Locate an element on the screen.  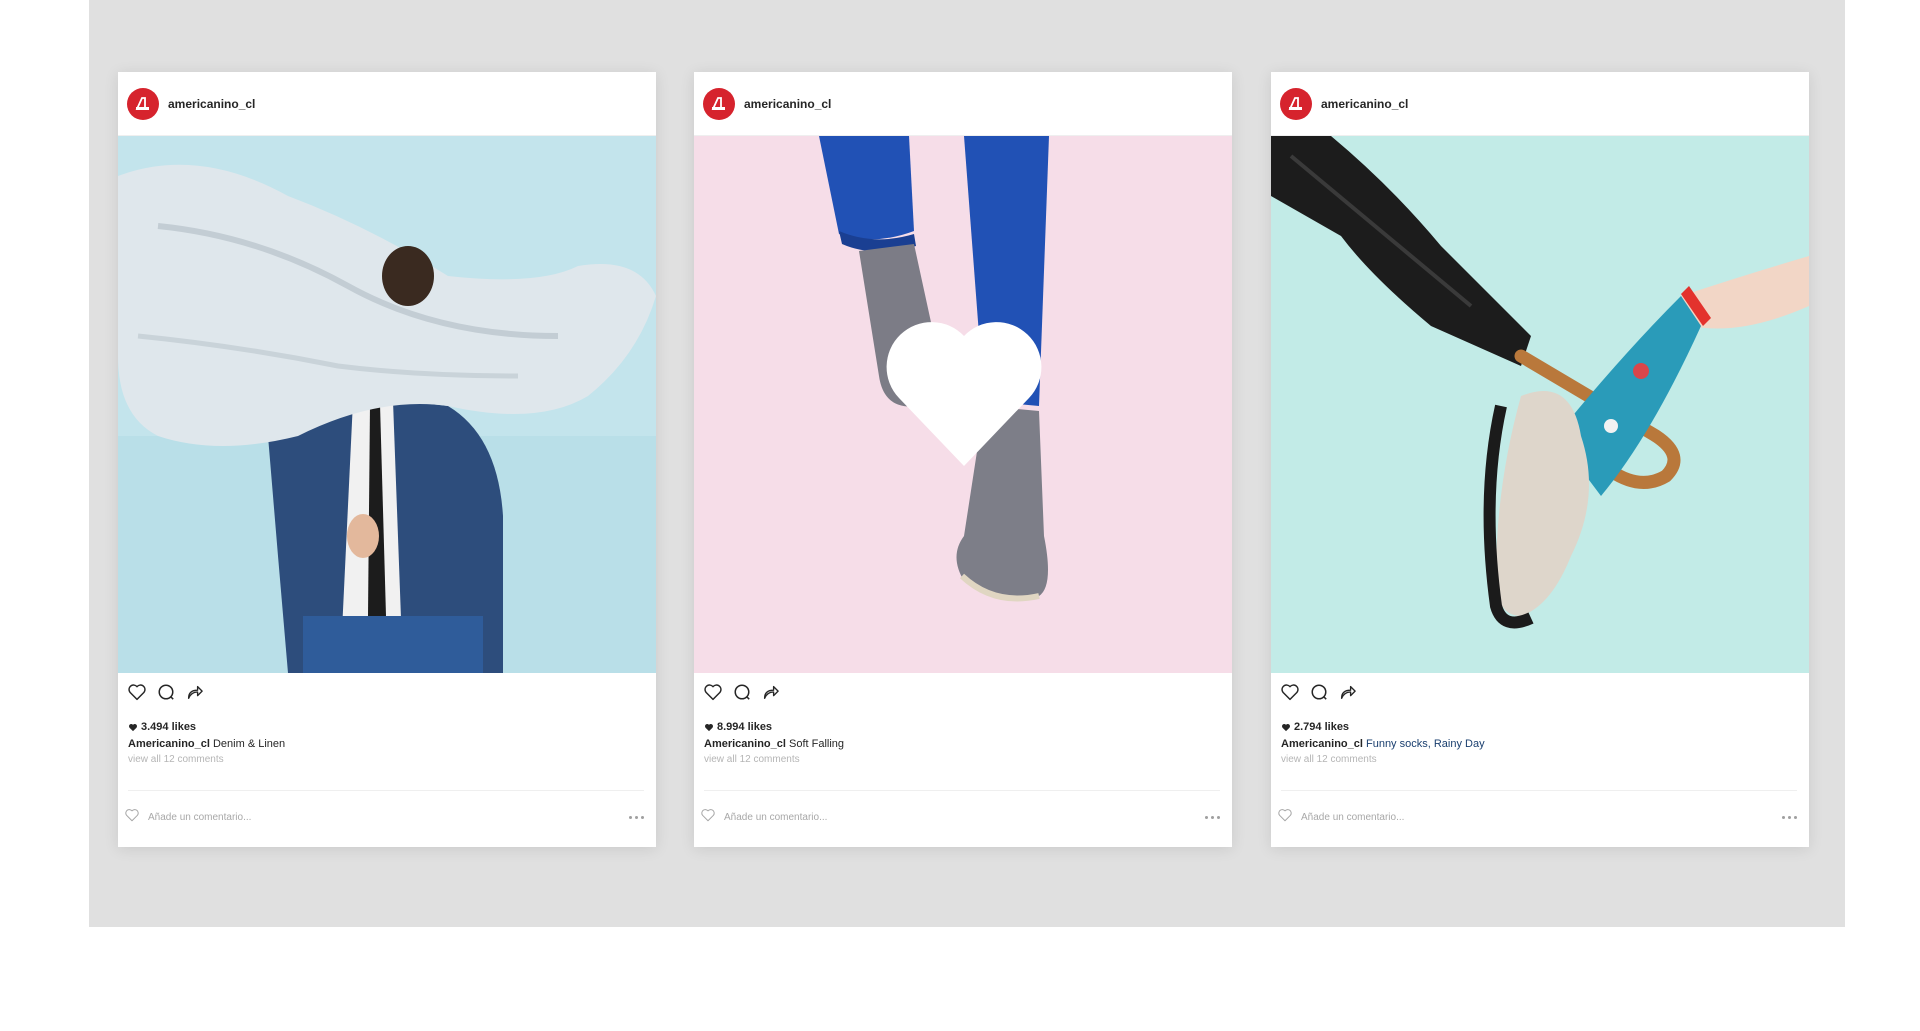
caption-hashtag-rainy-day: Rainy Day is located at coordinates (1459, 744).